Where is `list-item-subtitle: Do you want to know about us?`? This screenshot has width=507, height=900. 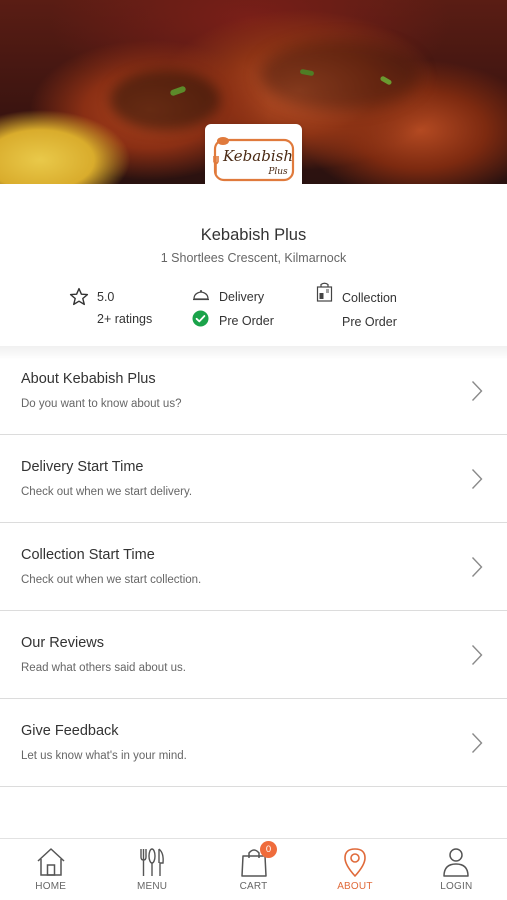 list-item-subtitle: Do you want to know about us? is located at coordinates (101, 404).